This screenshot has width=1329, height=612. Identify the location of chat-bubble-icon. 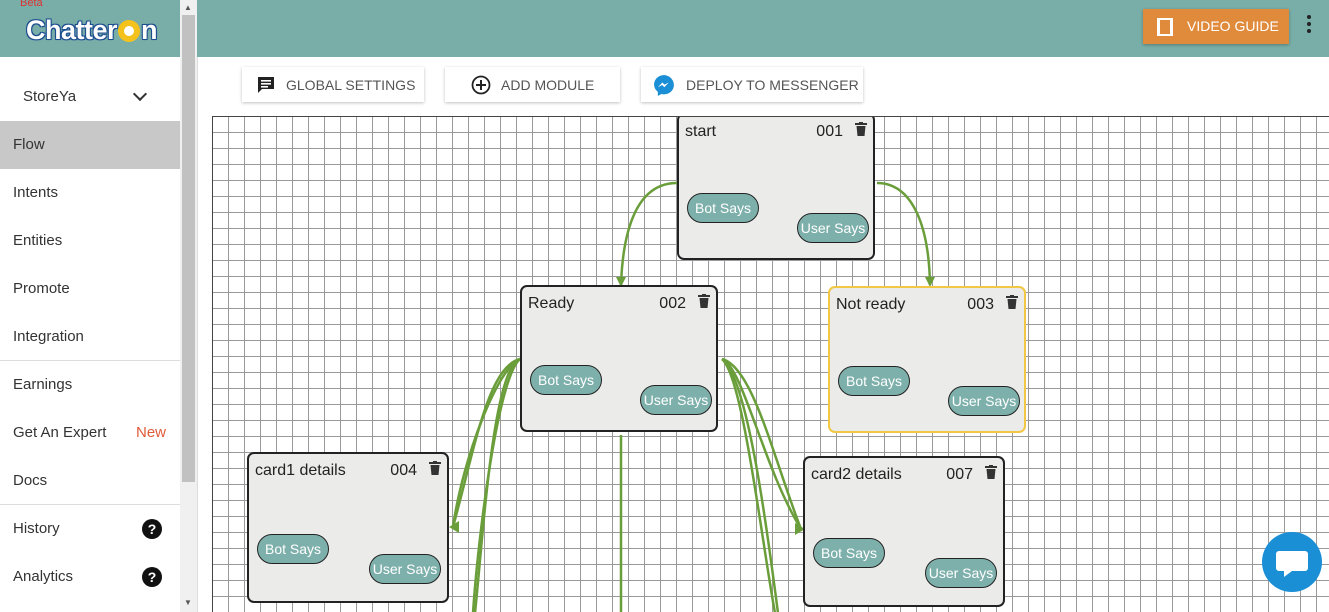
(1292, 564).